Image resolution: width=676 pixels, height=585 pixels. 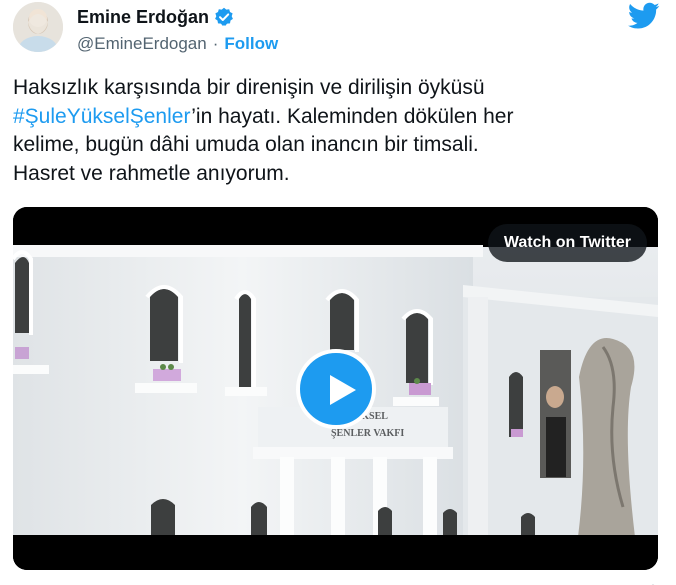 What do you see at coordinates (143, 17) in the screenshot?
I see `author-display-name: Emine Erdoğan` at bounding box center [143, 17].